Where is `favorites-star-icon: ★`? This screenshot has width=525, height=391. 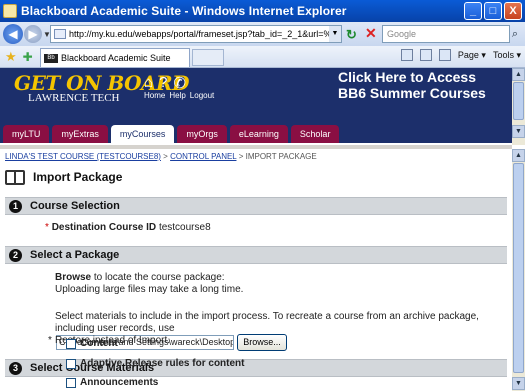
favorites-star-icon: ★ is located at coordinates (11, 57).